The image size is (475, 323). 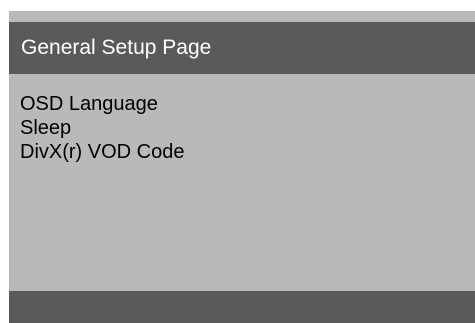 I want to click on page-title: General Setup Page, so click(x=116, y=47).